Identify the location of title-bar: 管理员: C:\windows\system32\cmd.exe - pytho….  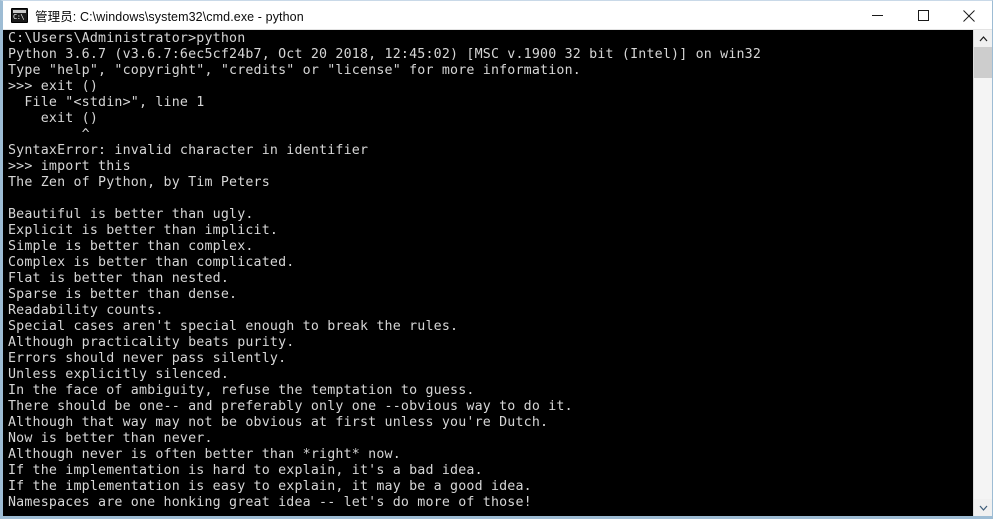
(497, 15).